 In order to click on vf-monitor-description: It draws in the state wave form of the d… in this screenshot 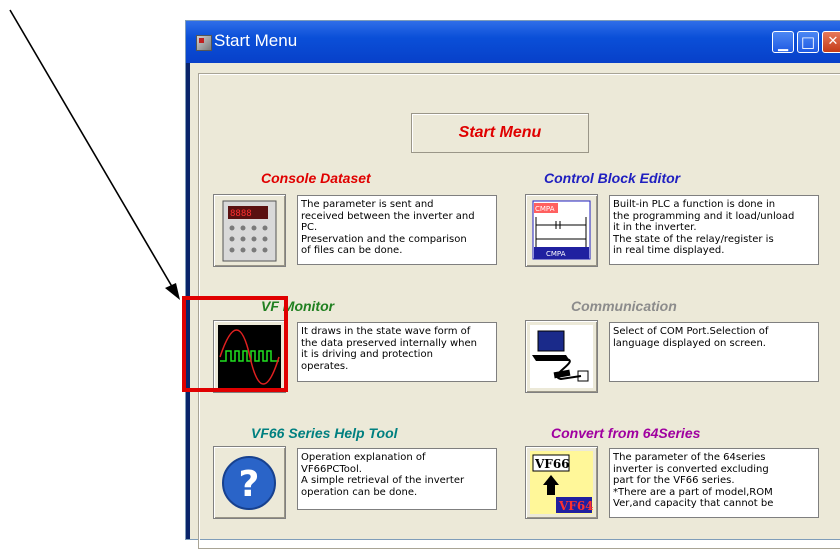, I will do `click(397, 352)`.